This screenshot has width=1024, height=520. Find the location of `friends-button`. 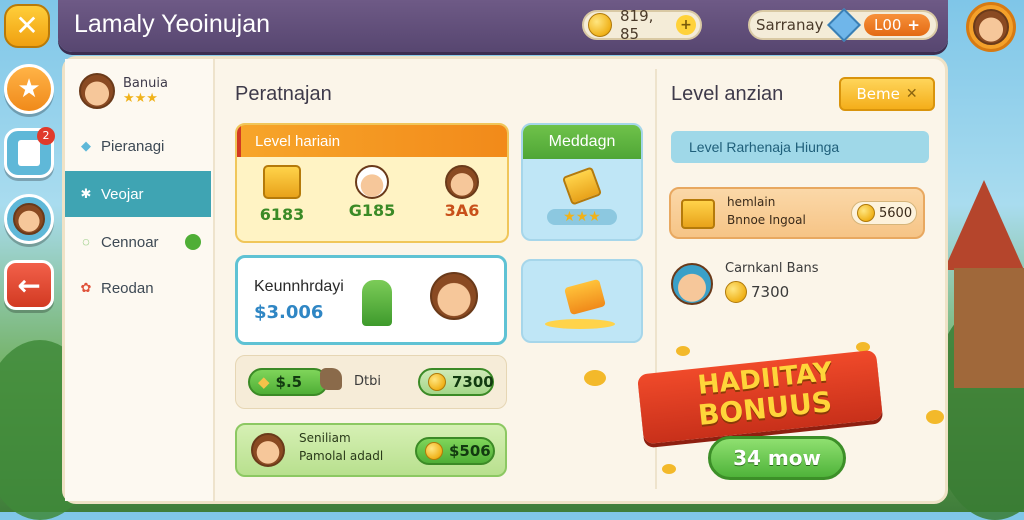

friends-button is located at coordinates (29, 219).